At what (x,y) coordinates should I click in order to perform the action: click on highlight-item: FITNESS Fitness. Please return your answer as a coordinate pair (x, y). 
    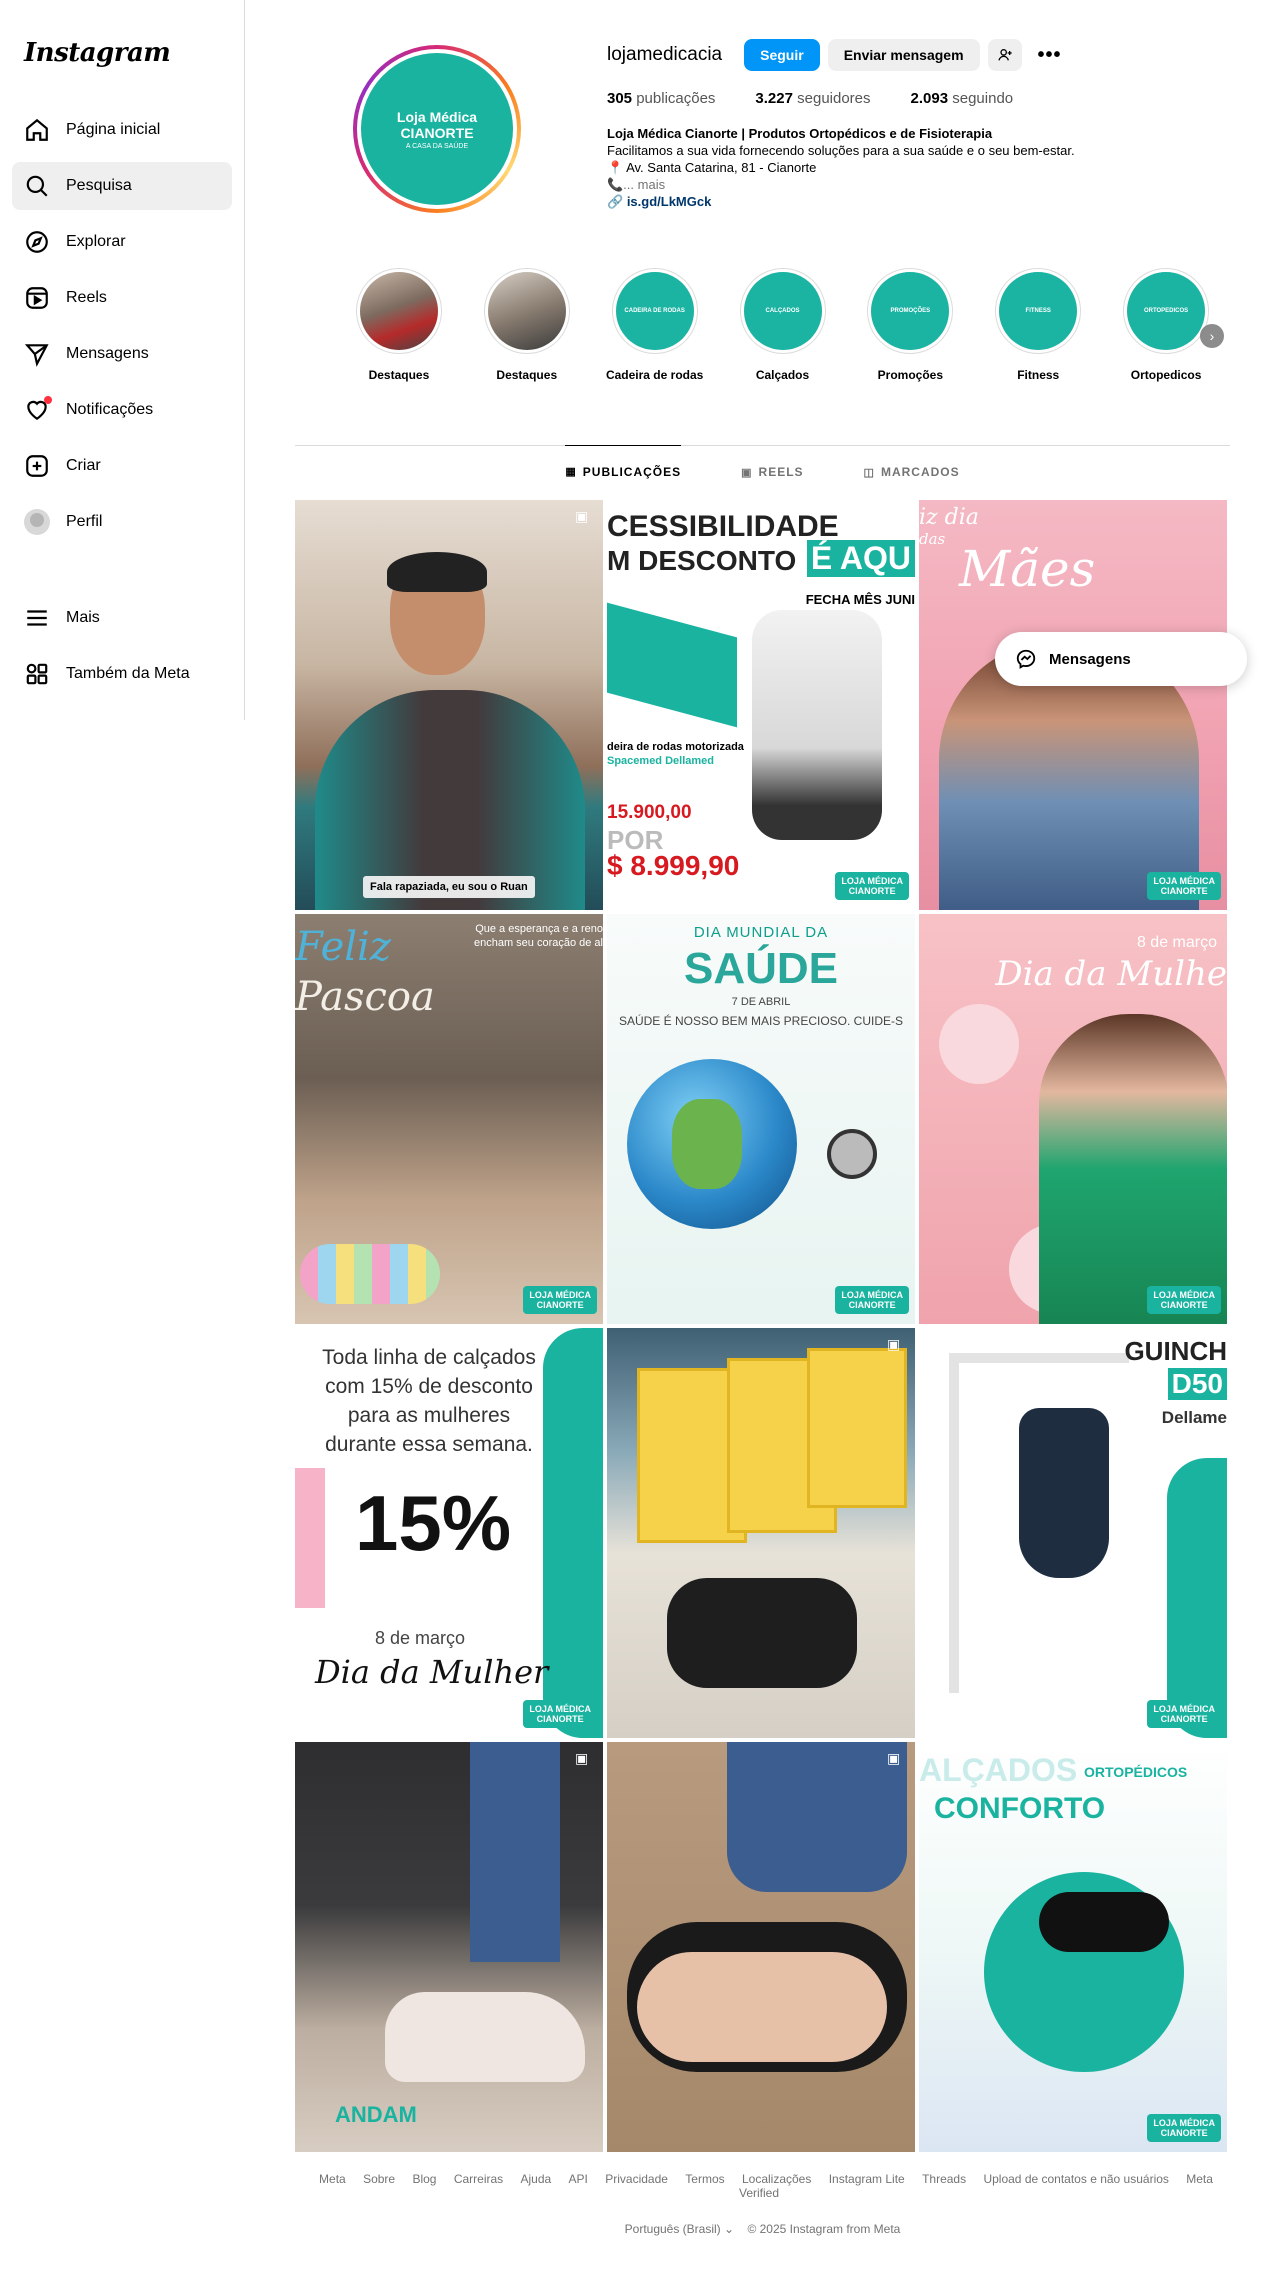
    Looking at the image, I should click on (1038, 338).